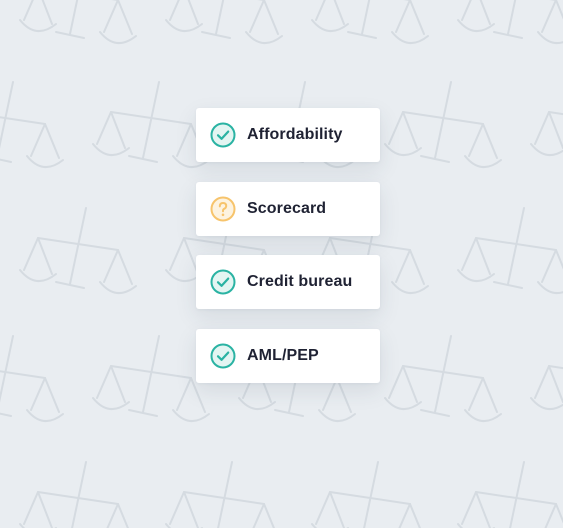  I want to click on check-card-scorecard: Scorecard, so click(288, 208).